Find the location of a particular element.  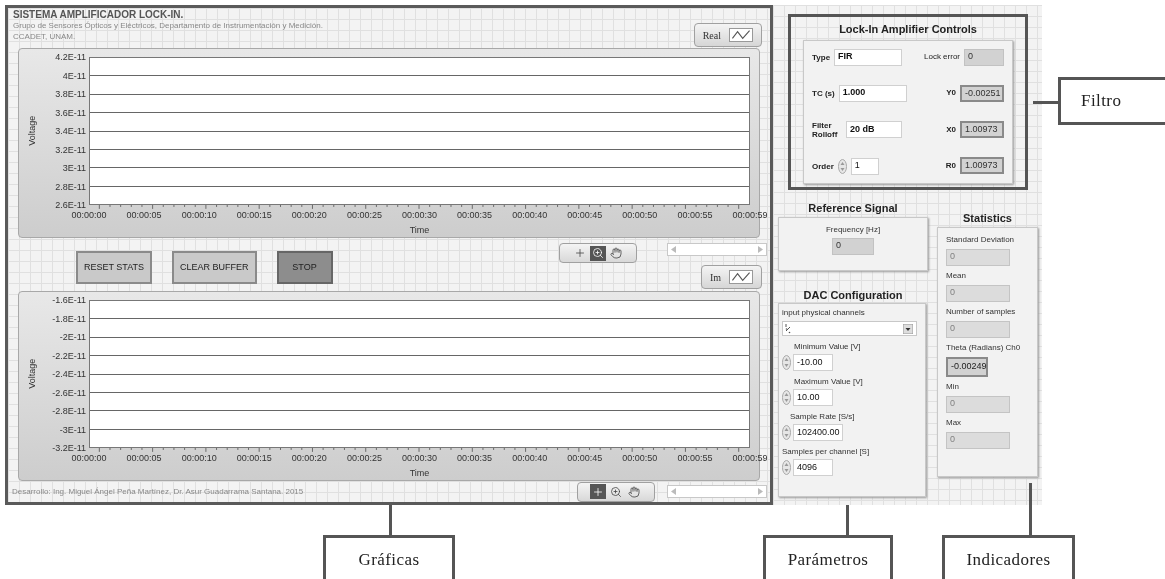

y-tick-label: -2E-11 is located at coordinates (72, 337).